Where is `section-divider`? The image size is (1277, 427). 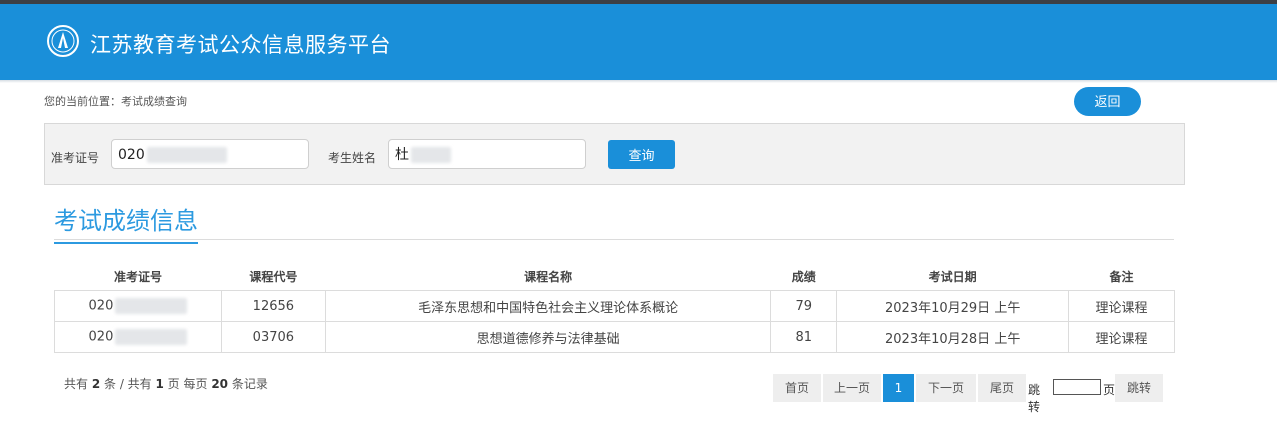 section-divider is located at coordinates (614, 239).